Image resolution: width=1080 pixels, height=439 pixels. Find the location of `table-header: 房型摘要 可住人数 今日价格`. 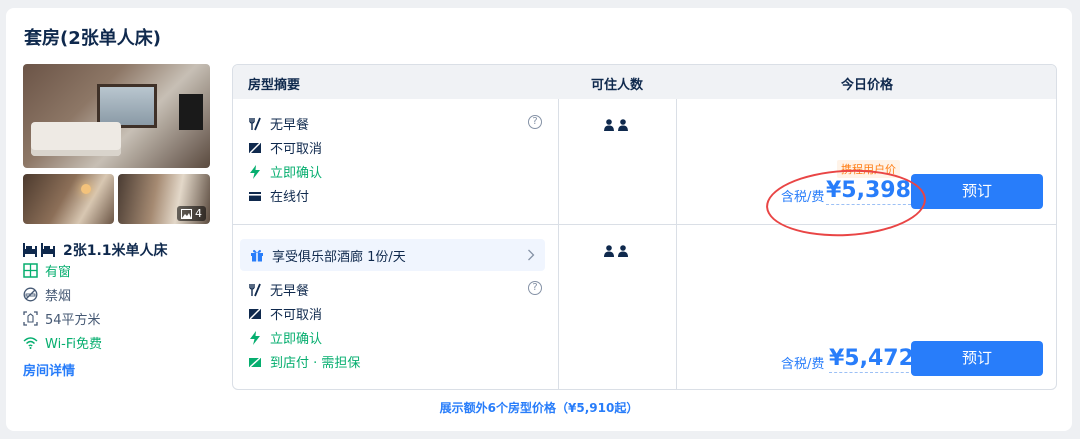

table-header: 房型摘要 可住人数 今日价格 is located at coordinates (644, 82).